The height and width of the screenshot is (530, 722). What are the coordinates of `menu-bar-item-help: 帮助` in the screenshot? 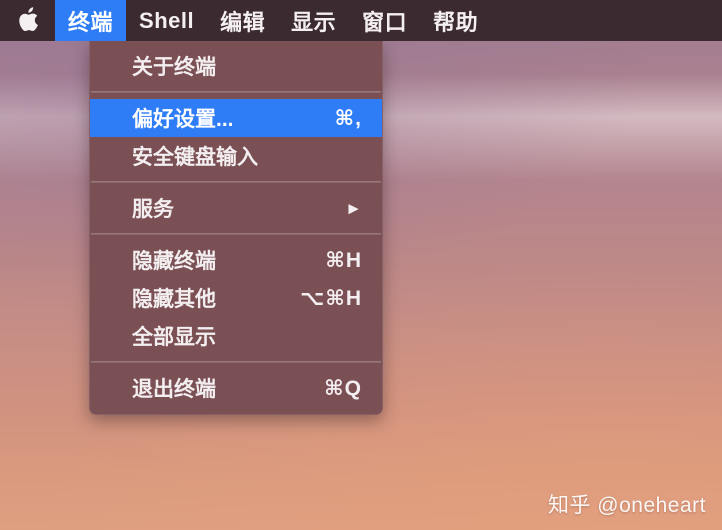 It's located at (455, 20).